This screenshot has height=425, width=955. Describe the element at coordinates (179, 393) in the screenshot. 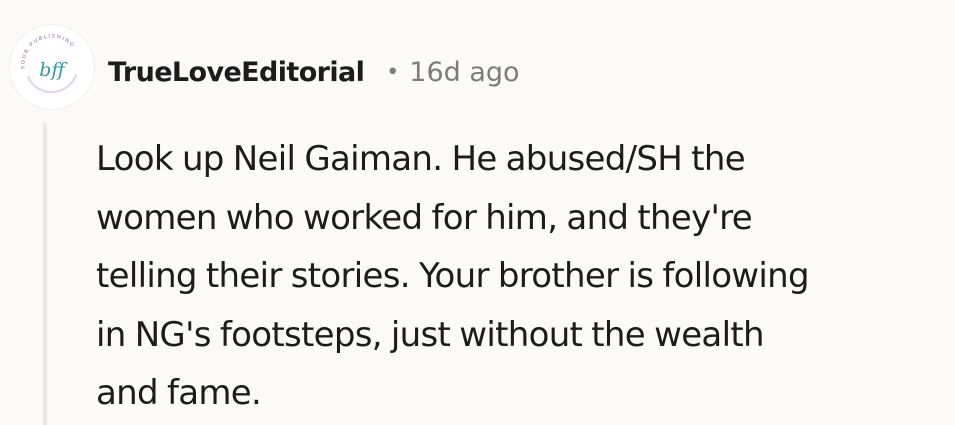

I see `comment-body-line: and fame.` at that location.